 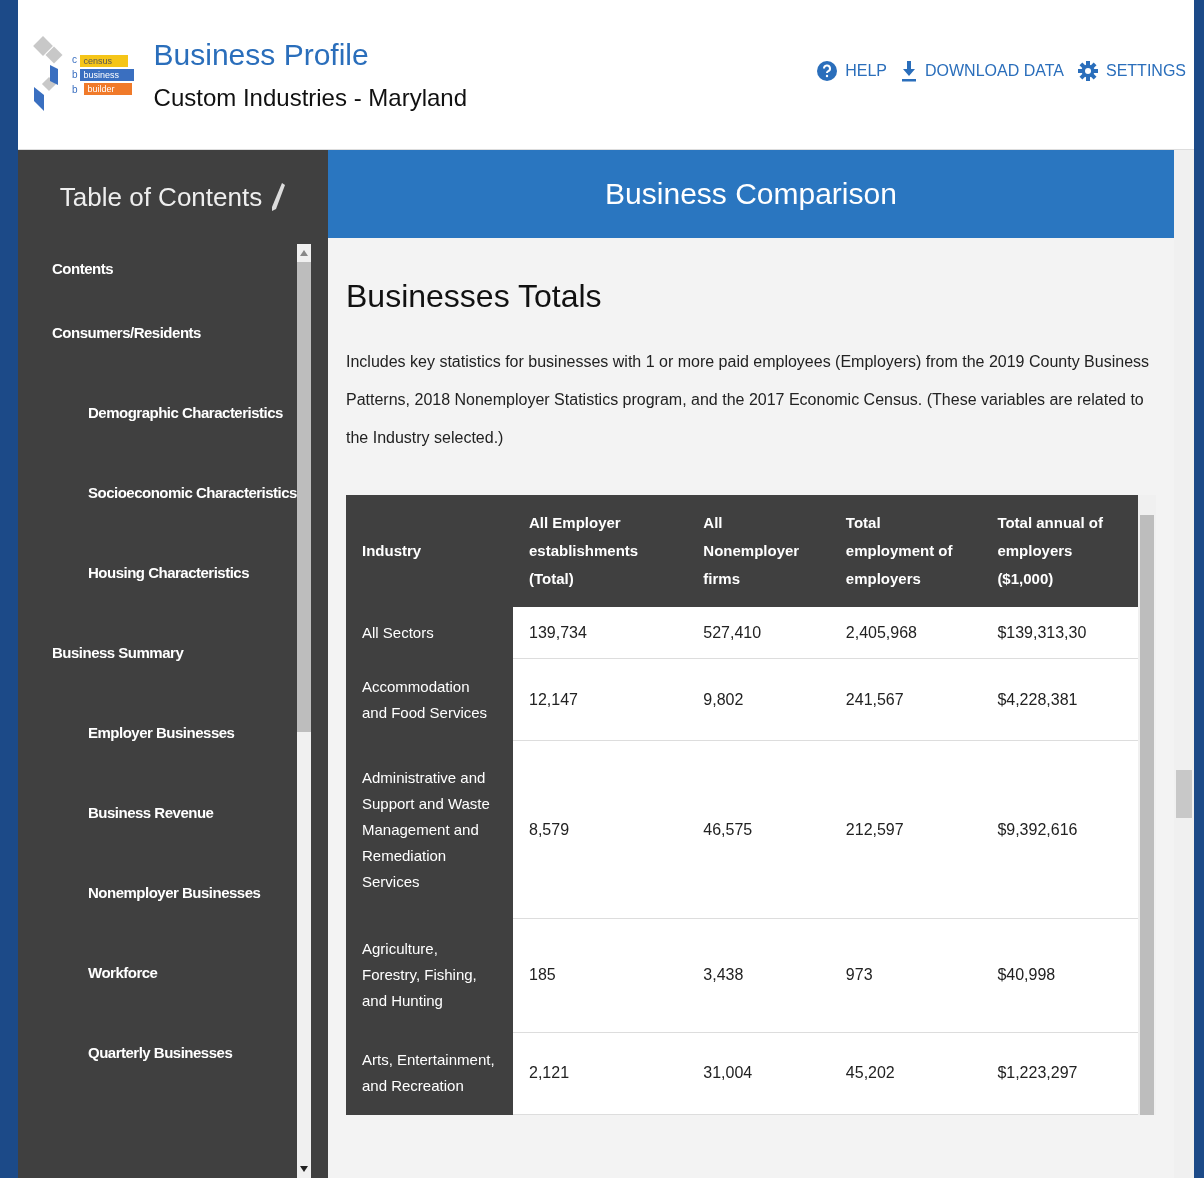 What do you see at coordinates (429, 551) in the screenshot?
I see `column-header: Industry` at bounding box center [429, 551].